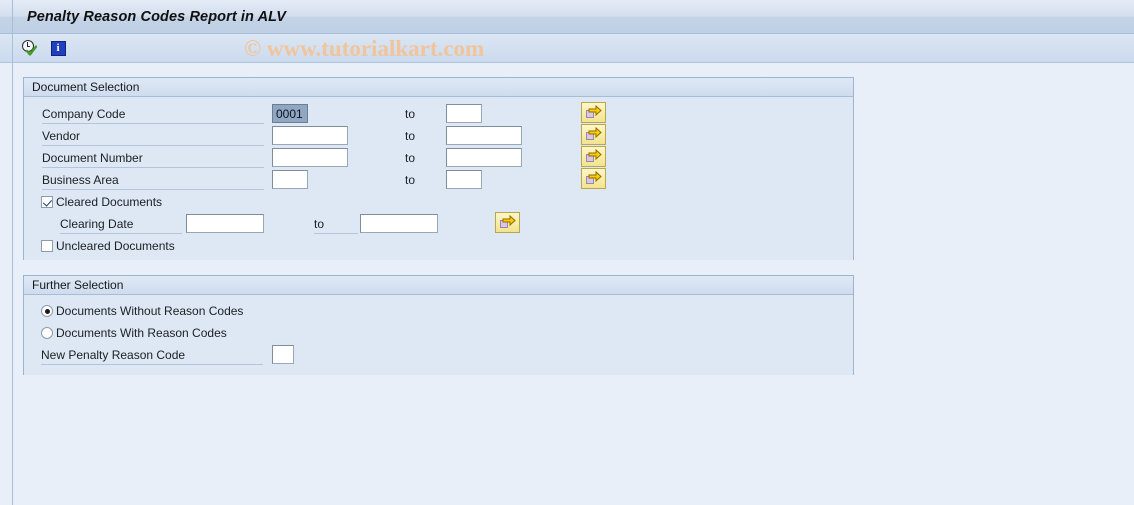 Image resolution: width=1134 pixels, height=505 pixels. What do you see at coordinates (573, 16) in the screenshot?
I see `title-bar-inner: Penalty Reason Codes Report in ALV` at bounding box center [573, 16].